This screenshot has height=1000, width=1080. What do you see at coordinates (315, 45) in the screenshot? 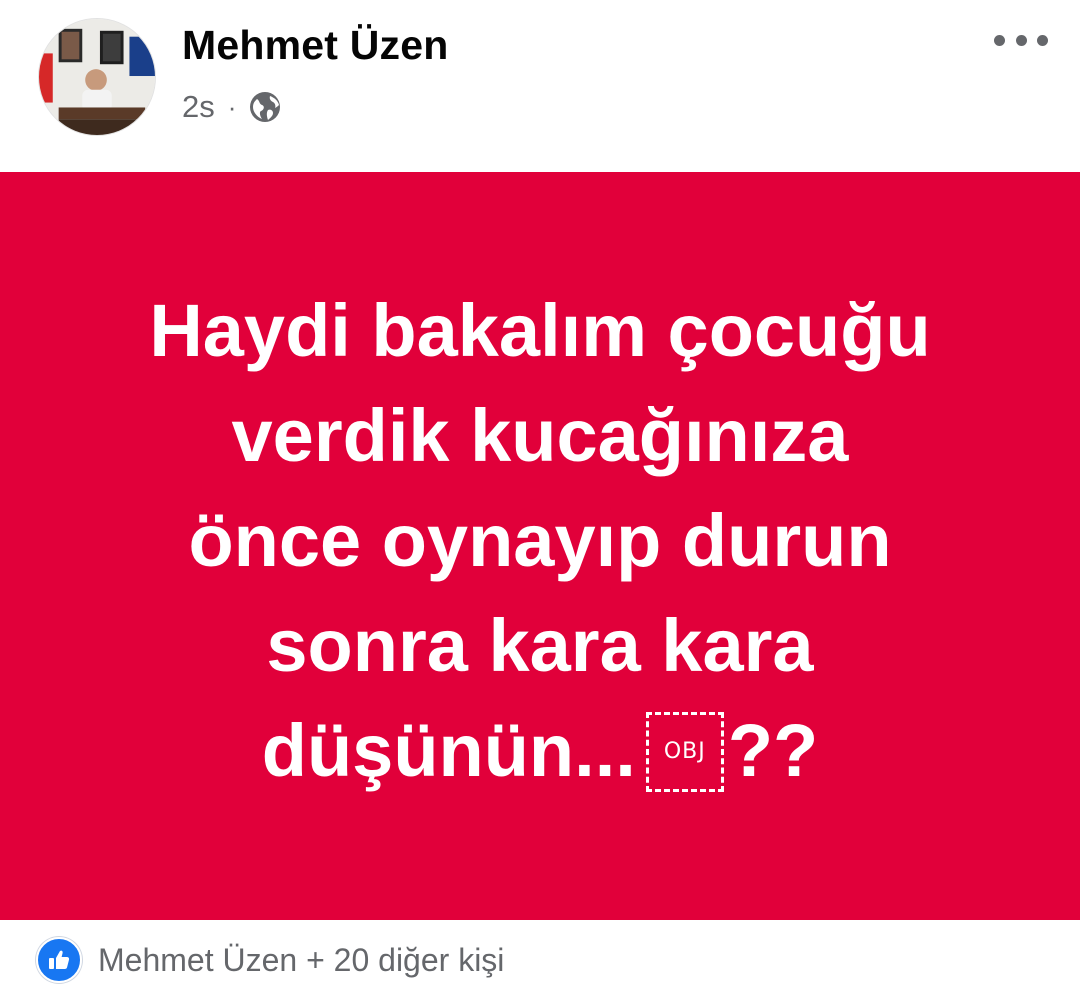
I see `author-name: Mehmet Üzen` at bounding box center [315, 45].